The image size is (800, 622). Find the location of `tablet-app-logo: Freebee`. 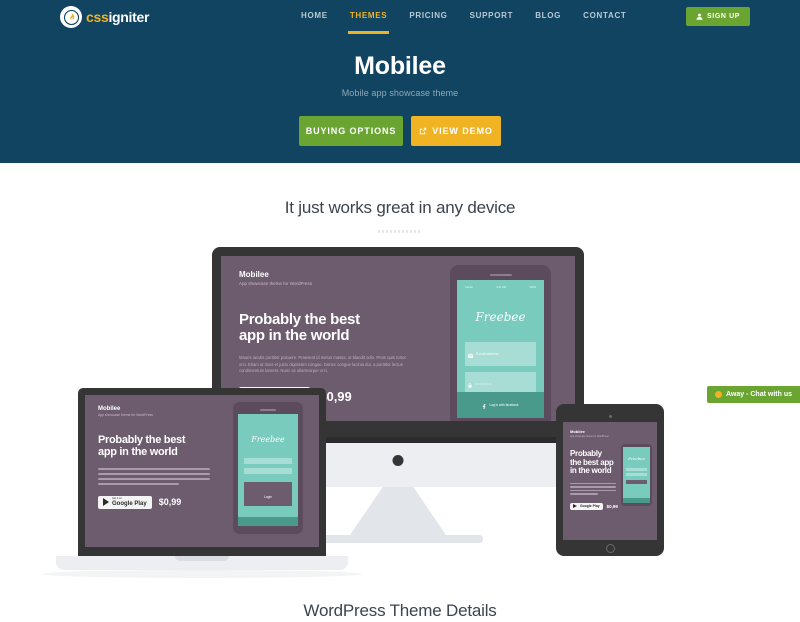

tablet-app-logo: Freebee is located at coordinates (636, 458).